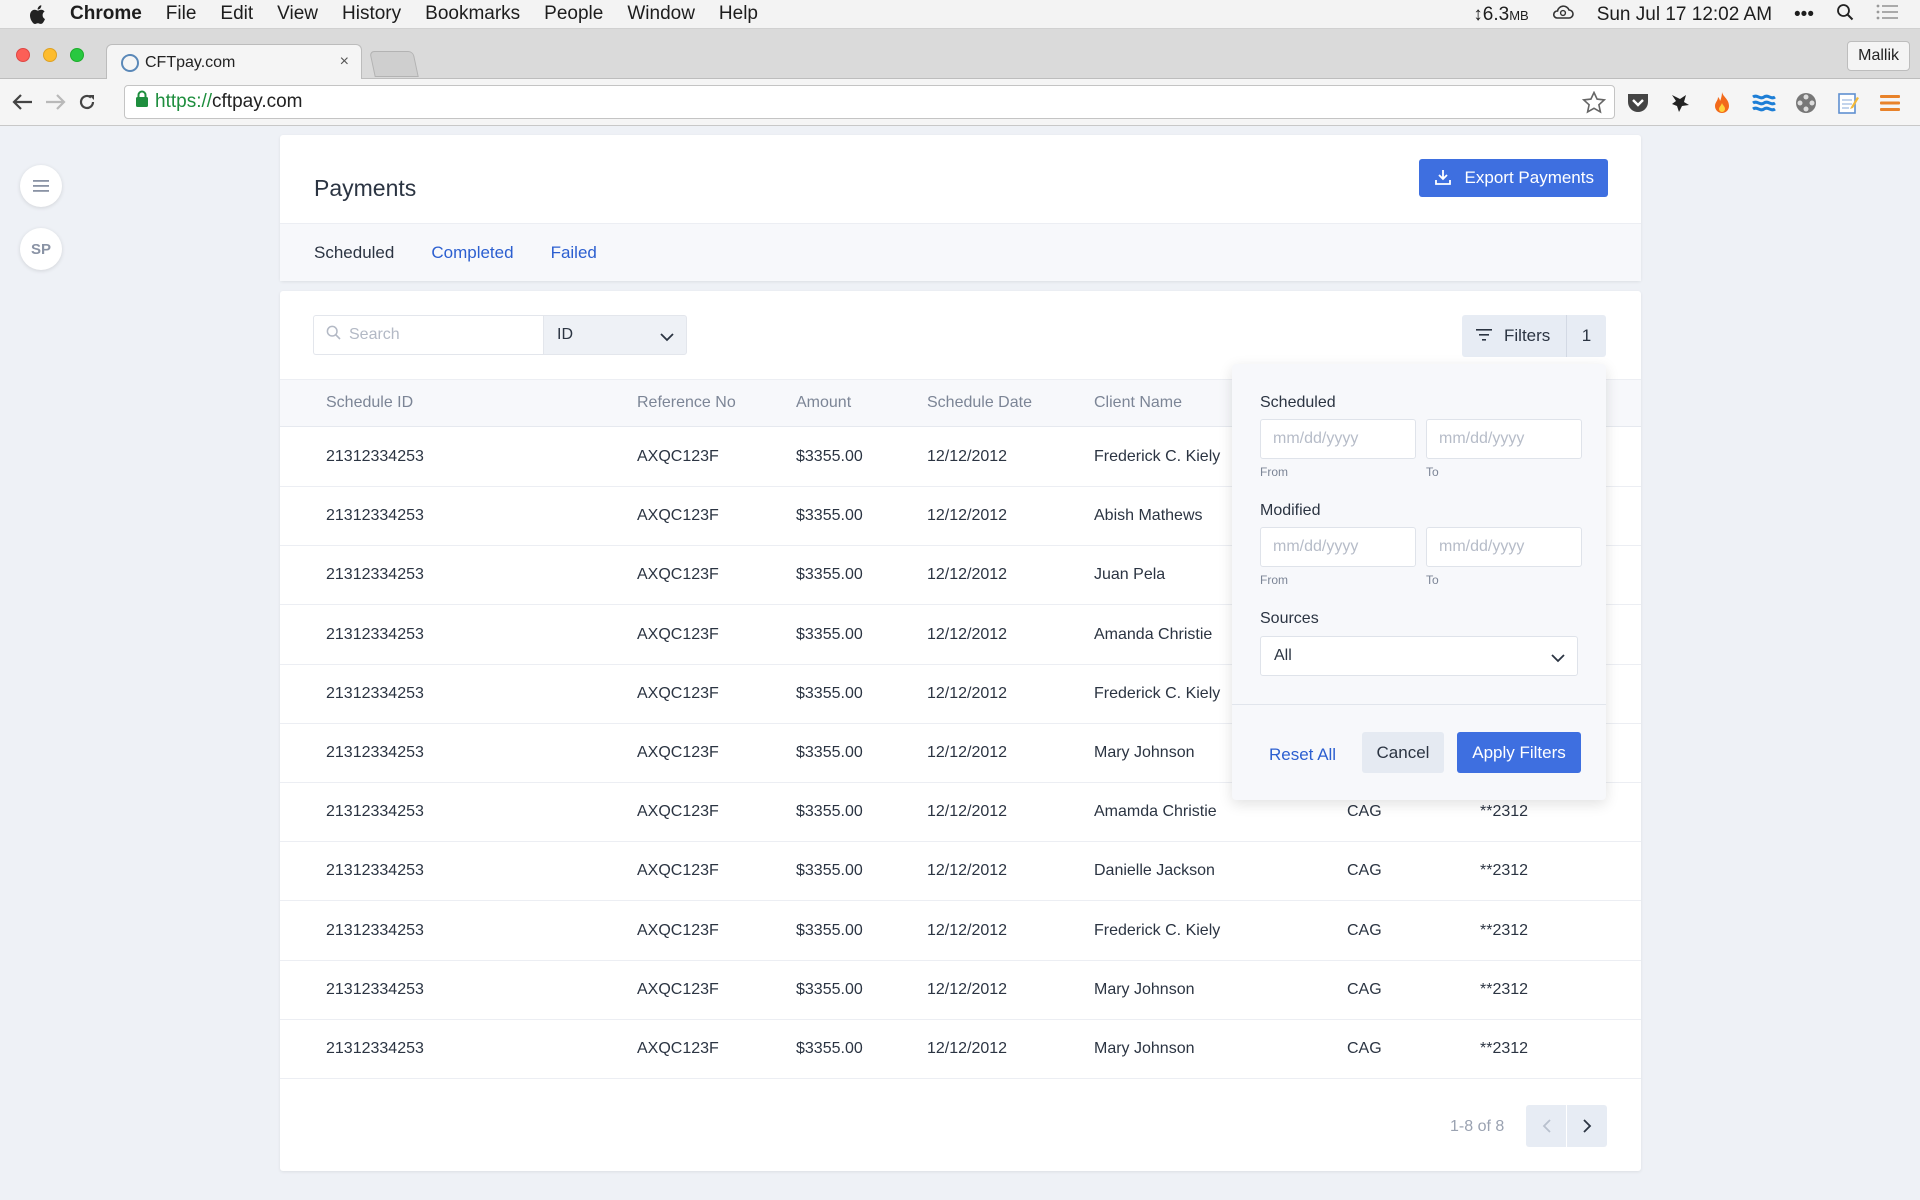  What do you see at coordinates (41, 249) in the screenshot?
I see `user-avatar: SP` at bounding box center [41, 249].